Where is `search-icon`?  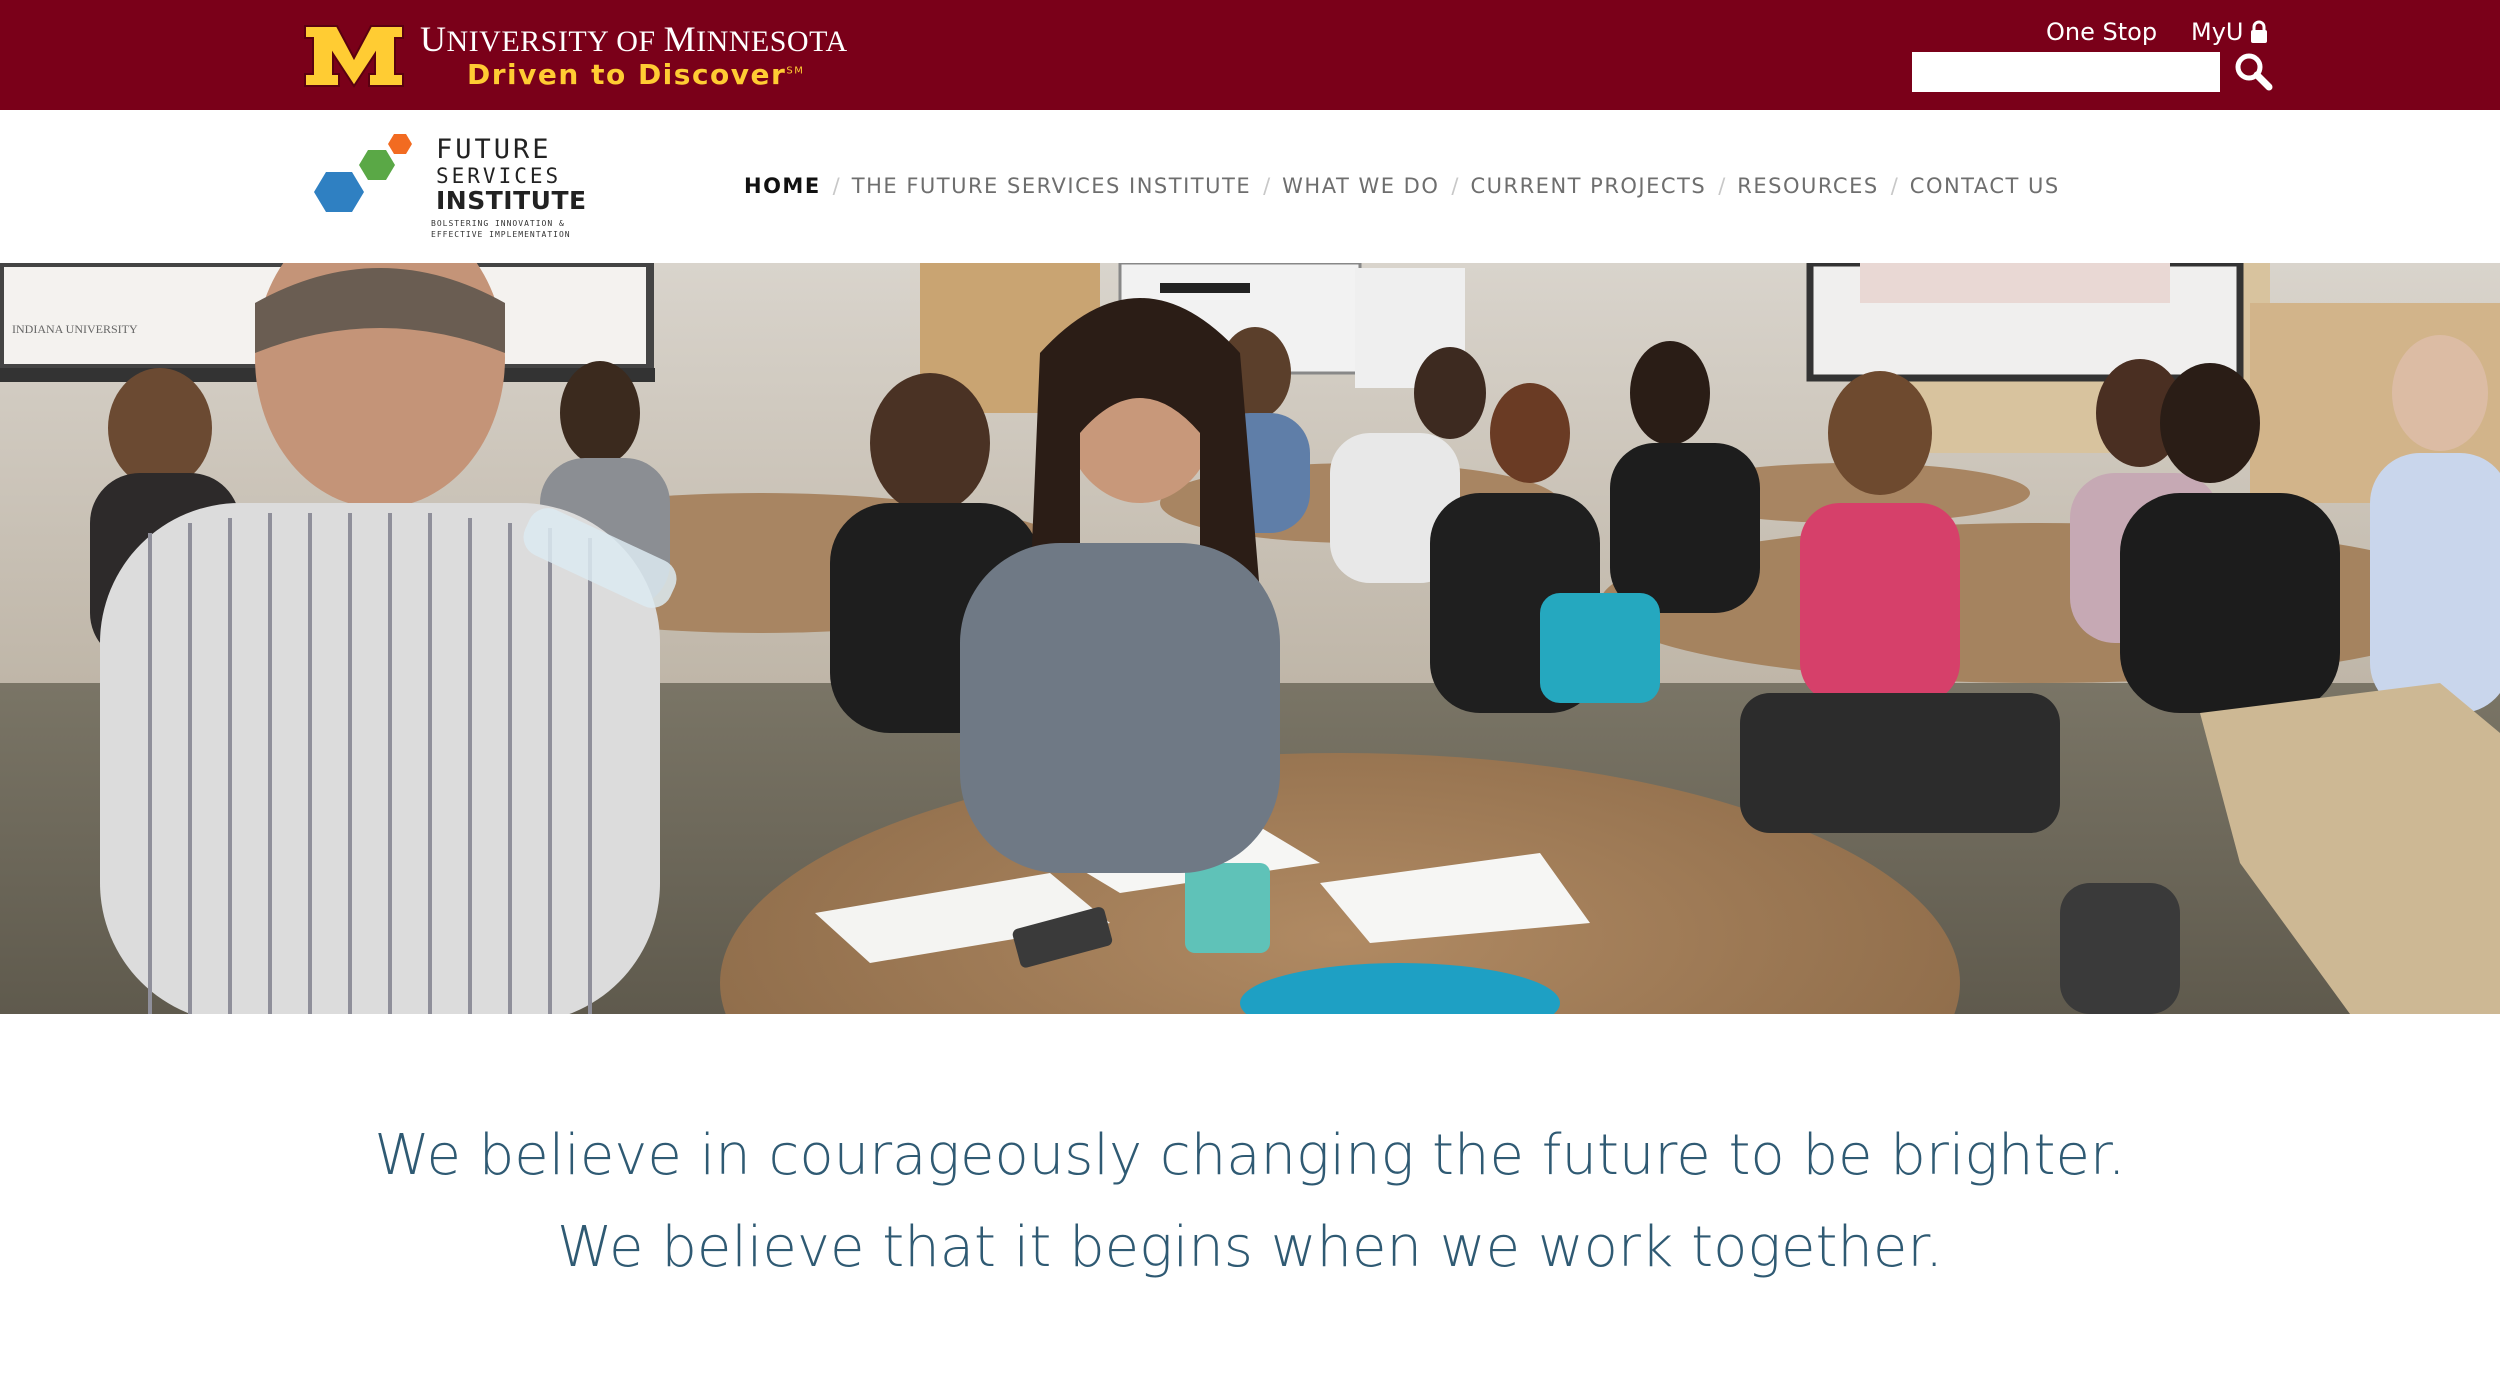
search-icon is located at coordinates (2254, 72).